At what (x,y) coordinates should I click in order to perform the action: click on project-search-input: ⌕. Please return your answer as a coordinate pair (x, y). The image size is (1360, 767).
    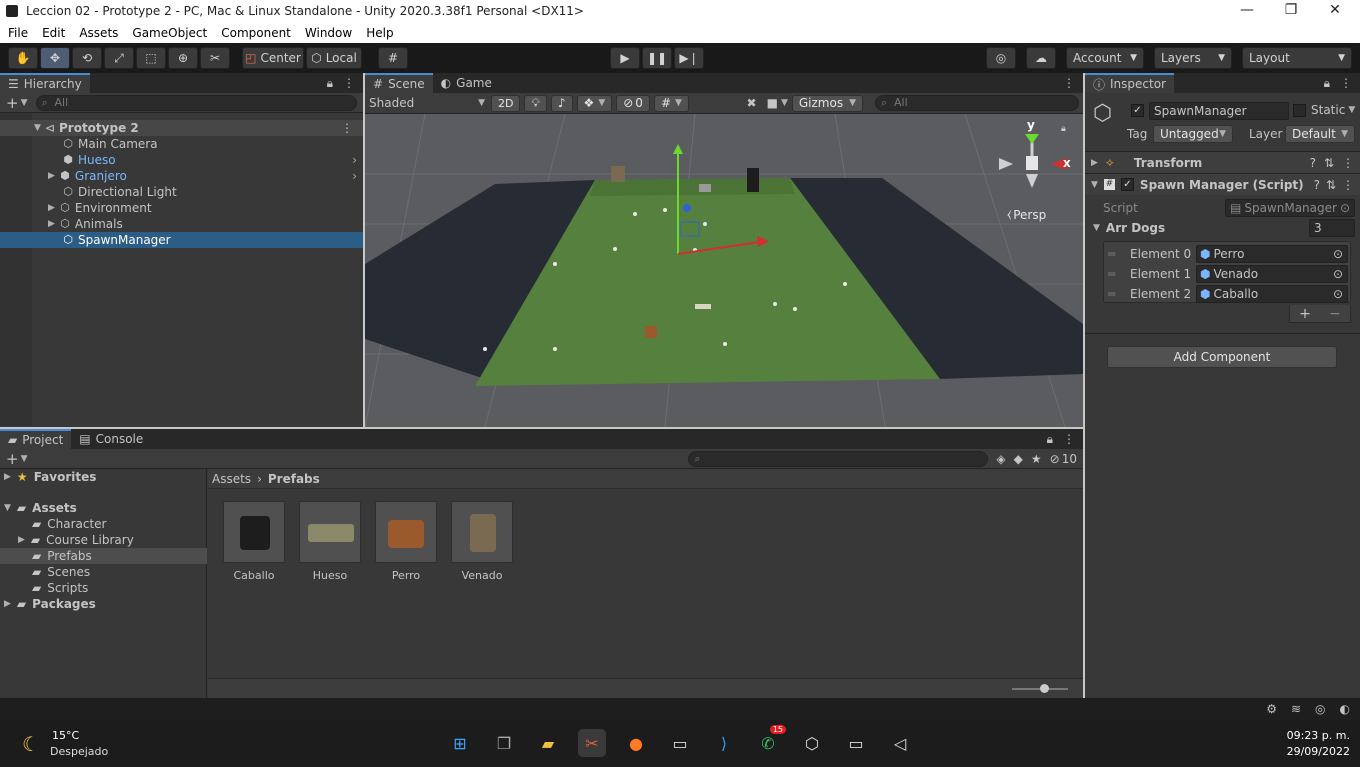
    Looking at the image, I should click on (838, 458).